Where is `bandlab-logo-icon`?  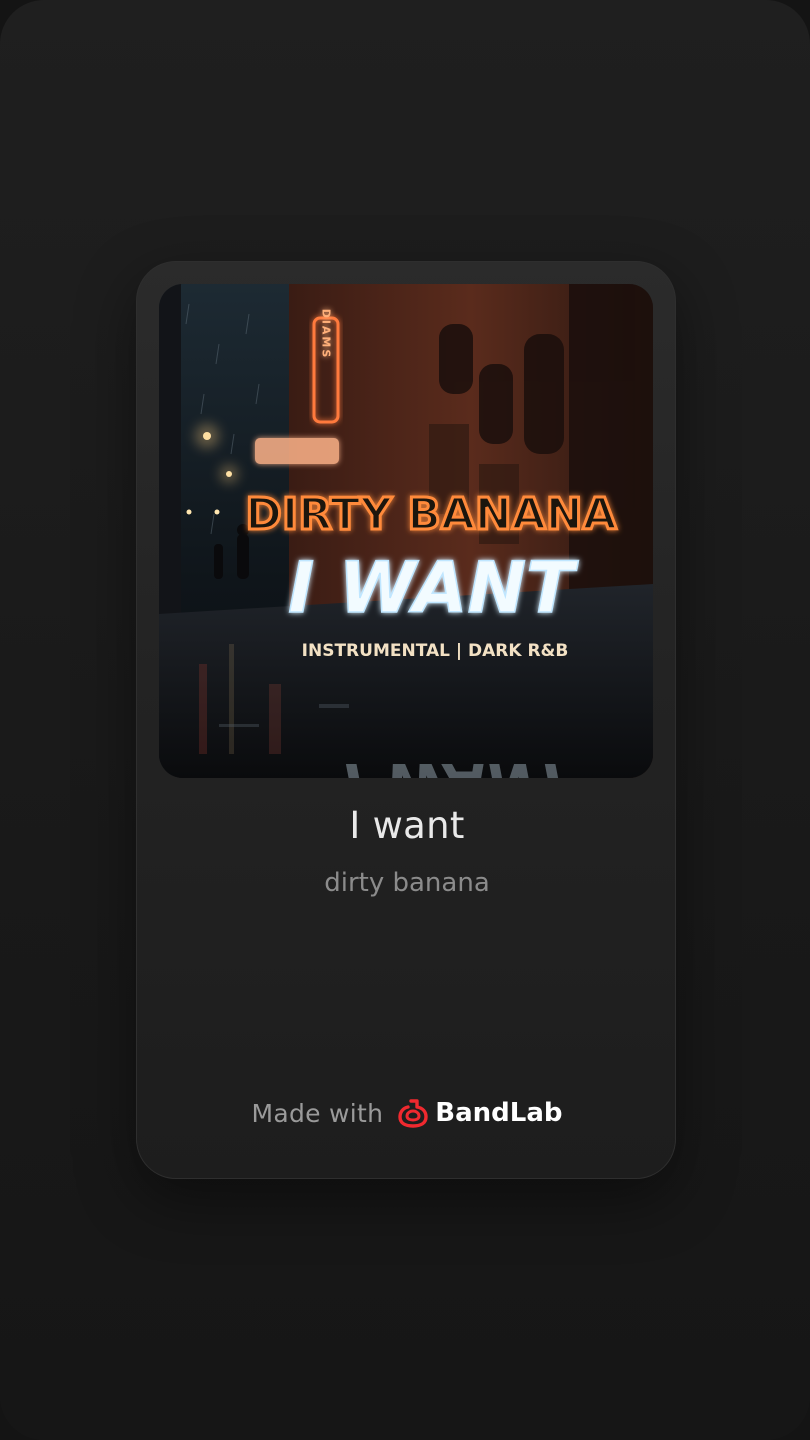 bandlab-logo-icon is located at coordinates (413, 1113).